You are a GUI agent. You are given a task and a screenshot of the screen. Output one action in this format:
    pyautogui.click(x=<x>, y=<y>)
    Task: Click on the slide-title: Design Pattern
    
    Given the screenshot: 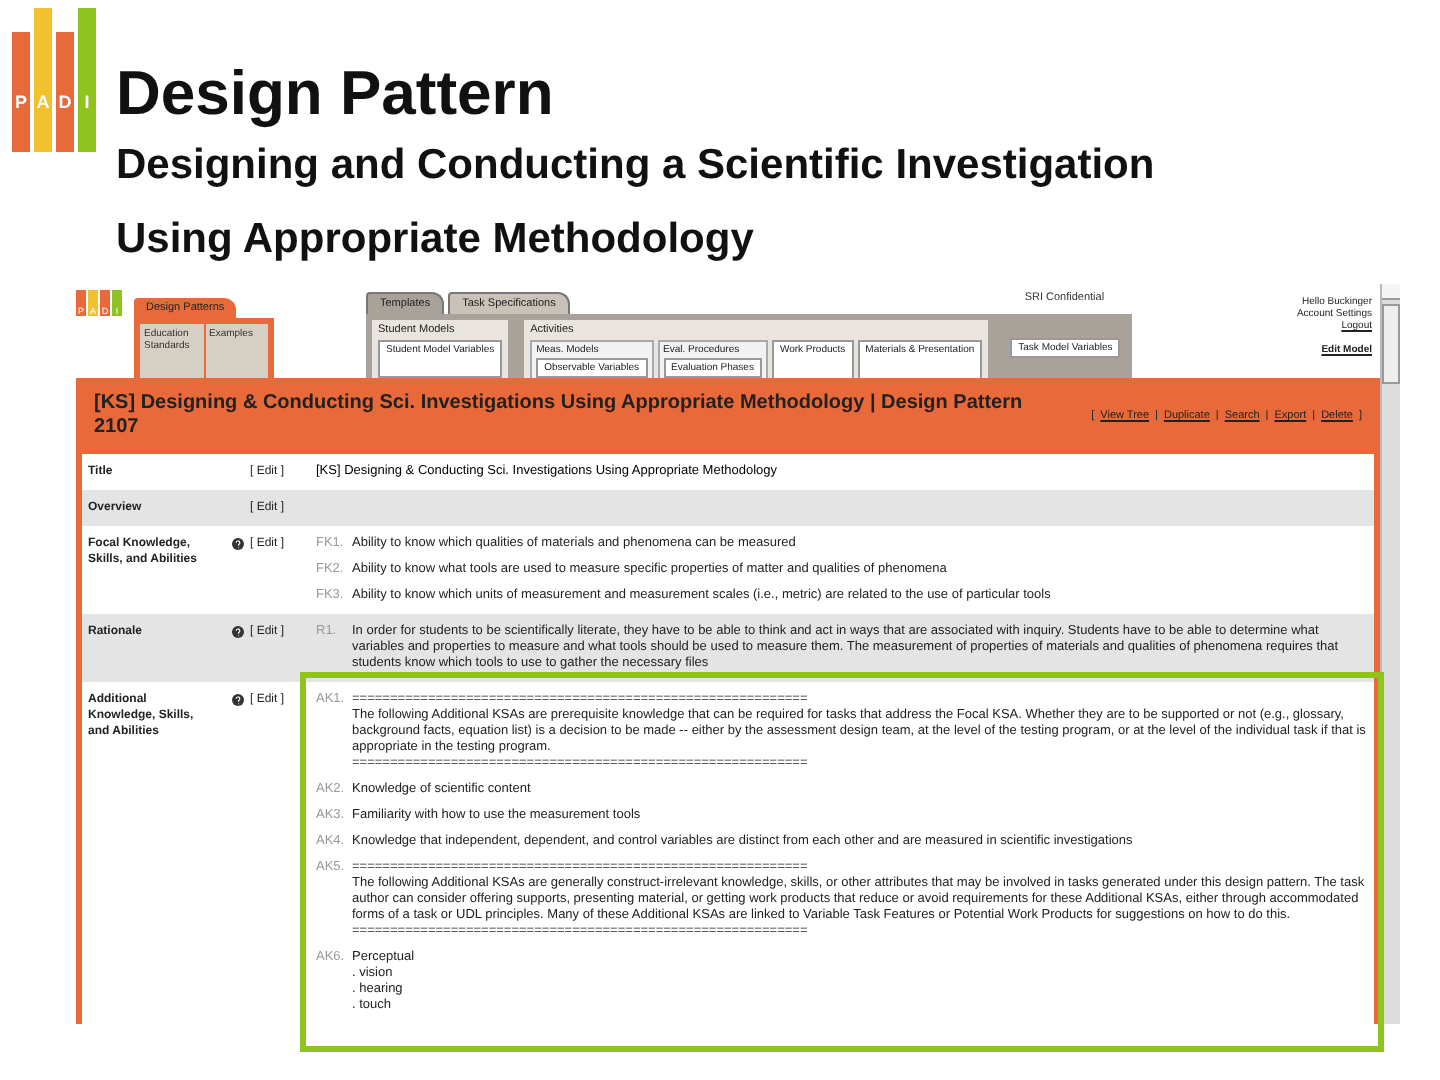 What is the action you would take?
    pyautogui.click(x=336, y=94)
    